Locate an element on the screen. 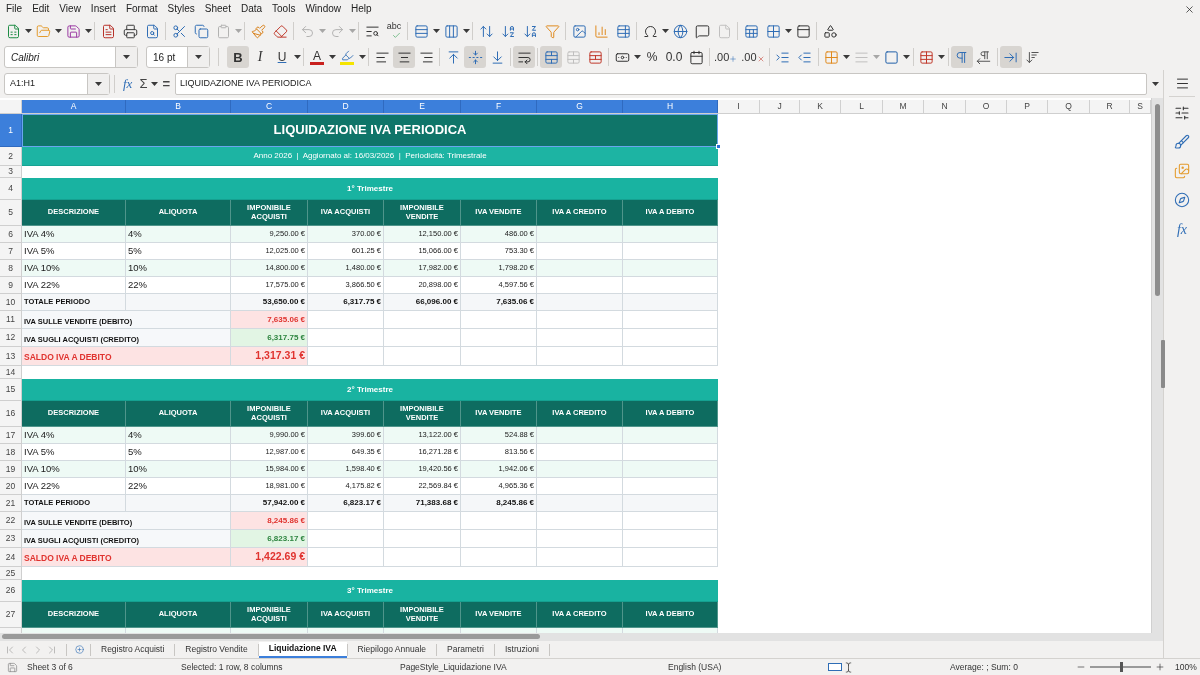 Image resolution: width=1200 pixels, height=675 pixels. zoom-slider-thumb is located at coordinates (1121, 667).